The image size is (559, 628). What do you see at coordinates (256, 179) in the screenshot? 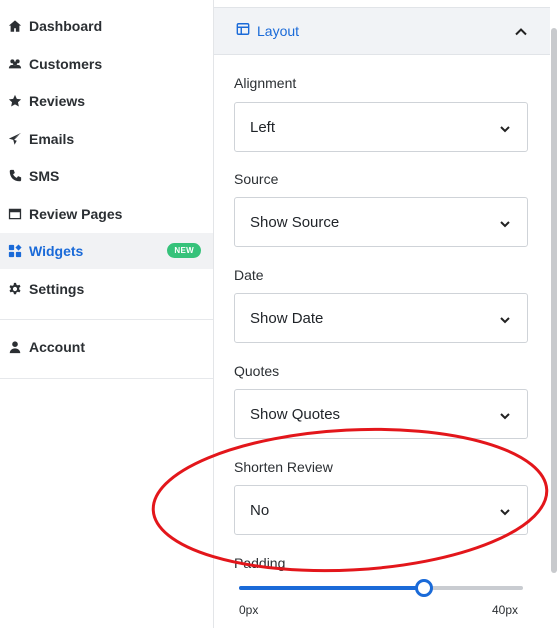
I see `source-label: Source` at bounding box center [256, 179].